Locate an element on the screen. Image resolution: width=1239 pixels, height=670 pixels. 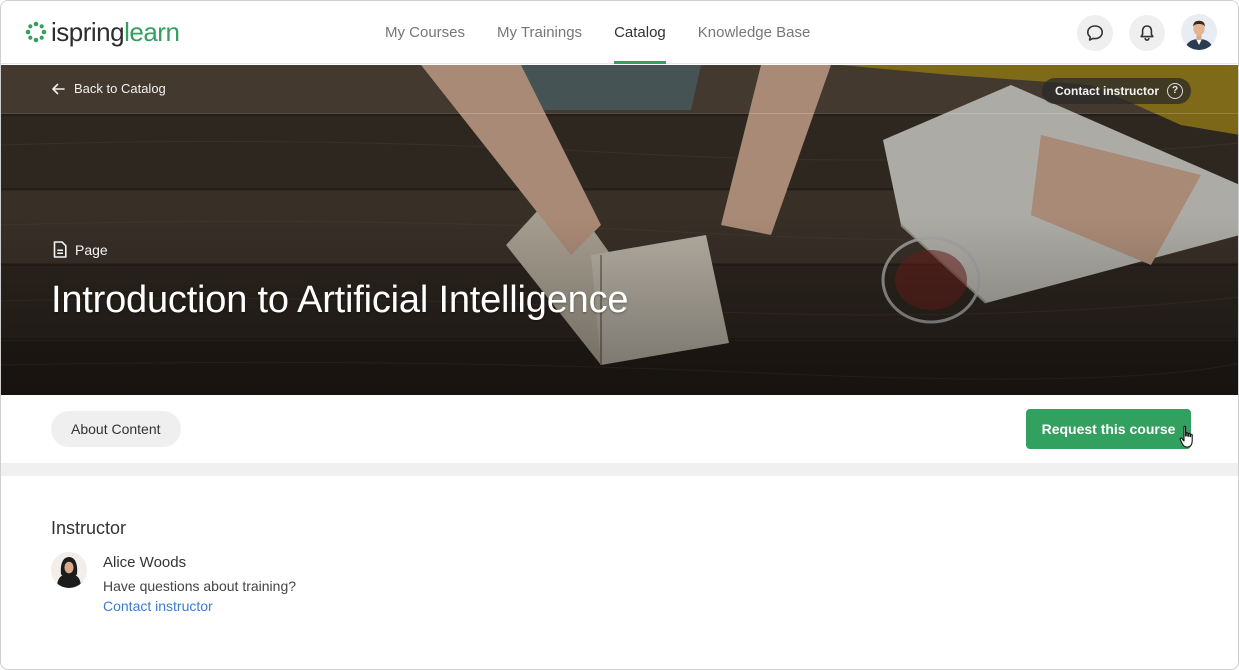
nav-my-trainings: My Trainings is located at coordinates (539, 32).